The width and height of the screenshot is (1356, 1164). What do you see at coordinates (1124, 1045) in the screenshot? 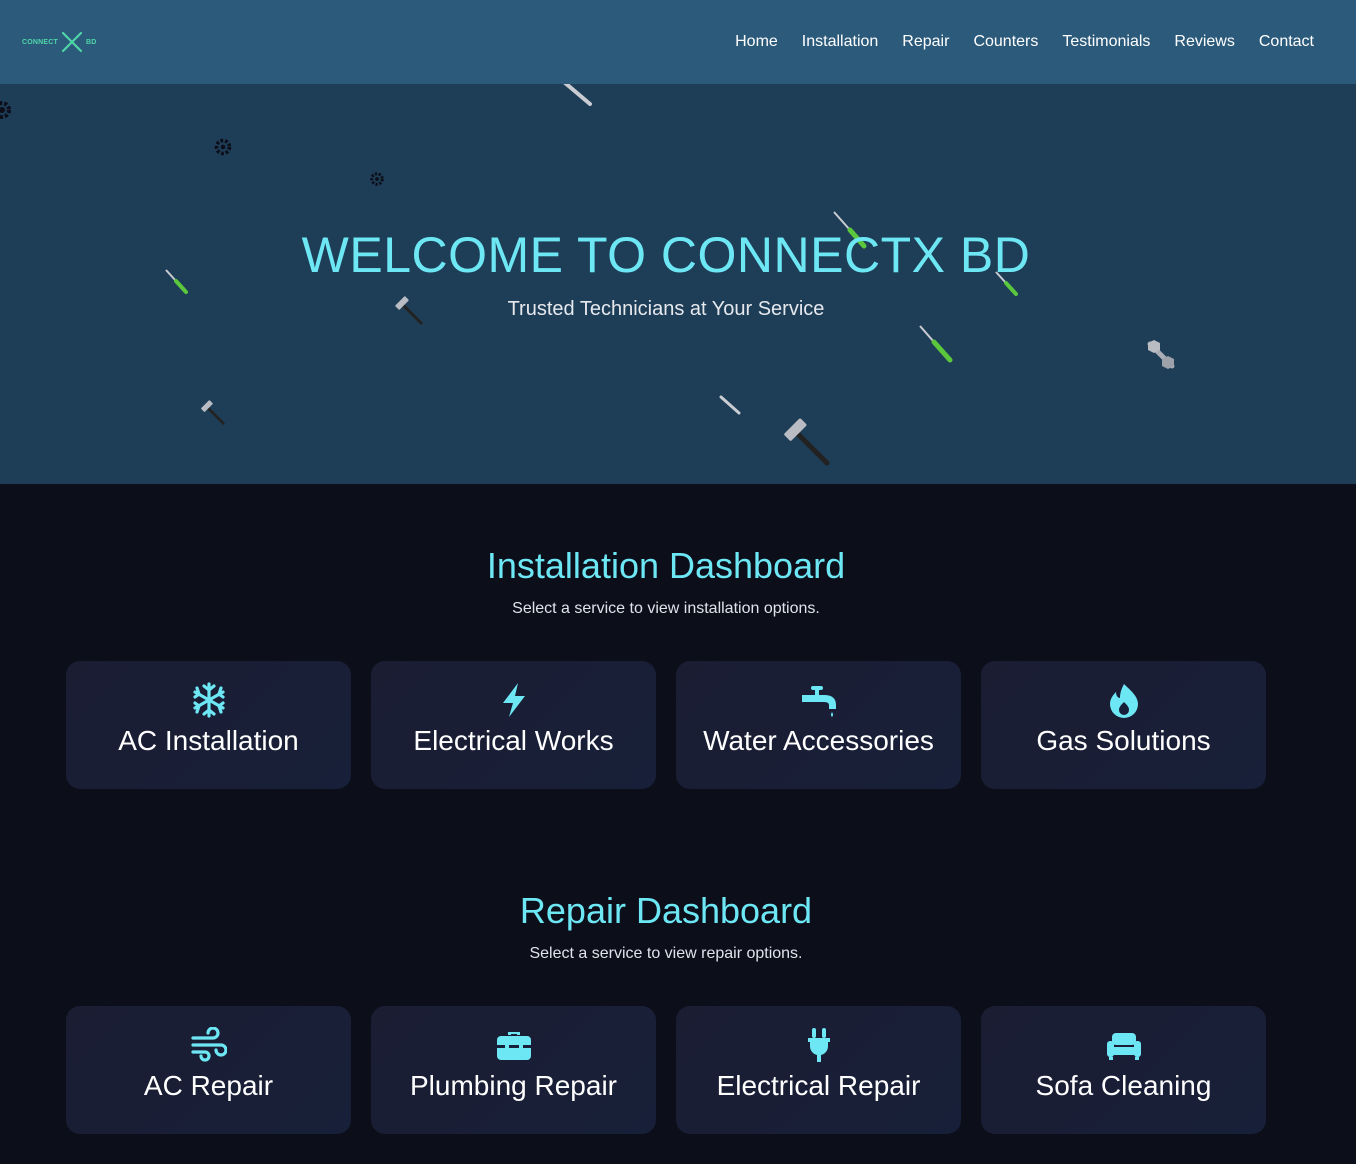
I see `couch-icon` at bounding box center [1124, 1045].